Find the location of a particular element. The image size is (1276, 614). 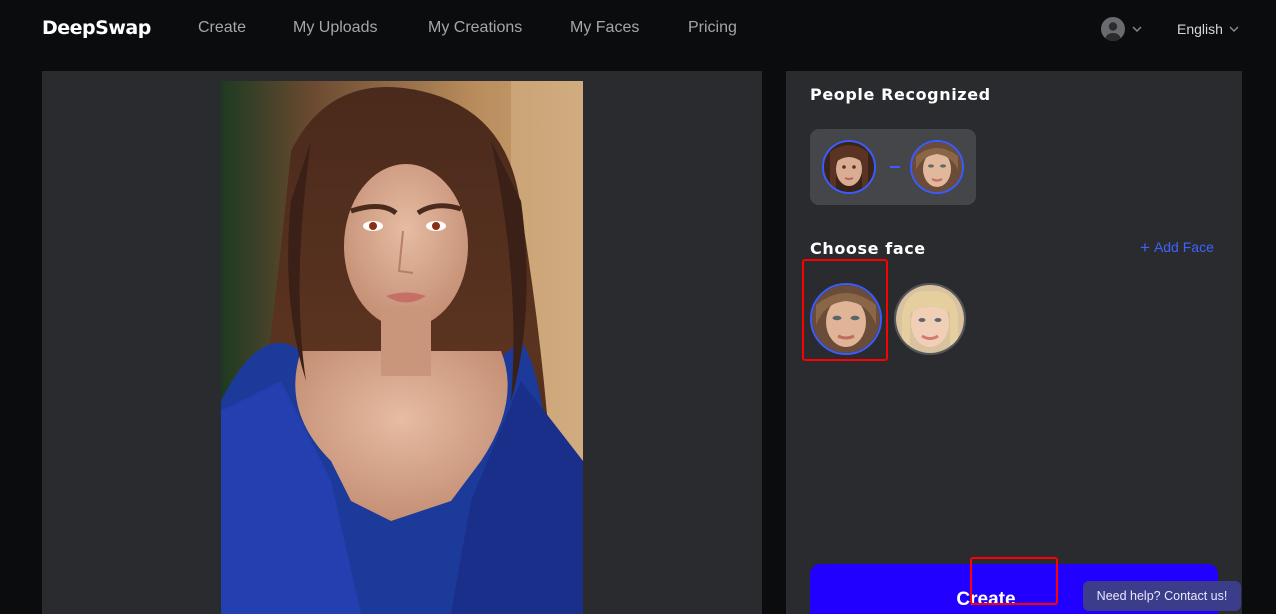

nav-item-create: Create is located at coordinates (222, 28).